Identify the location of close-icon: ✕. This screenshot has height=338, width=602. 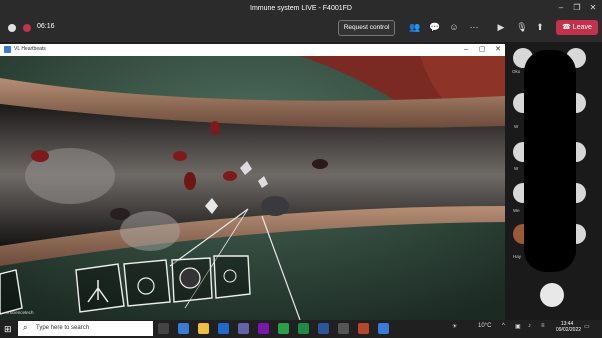
(593, 8).